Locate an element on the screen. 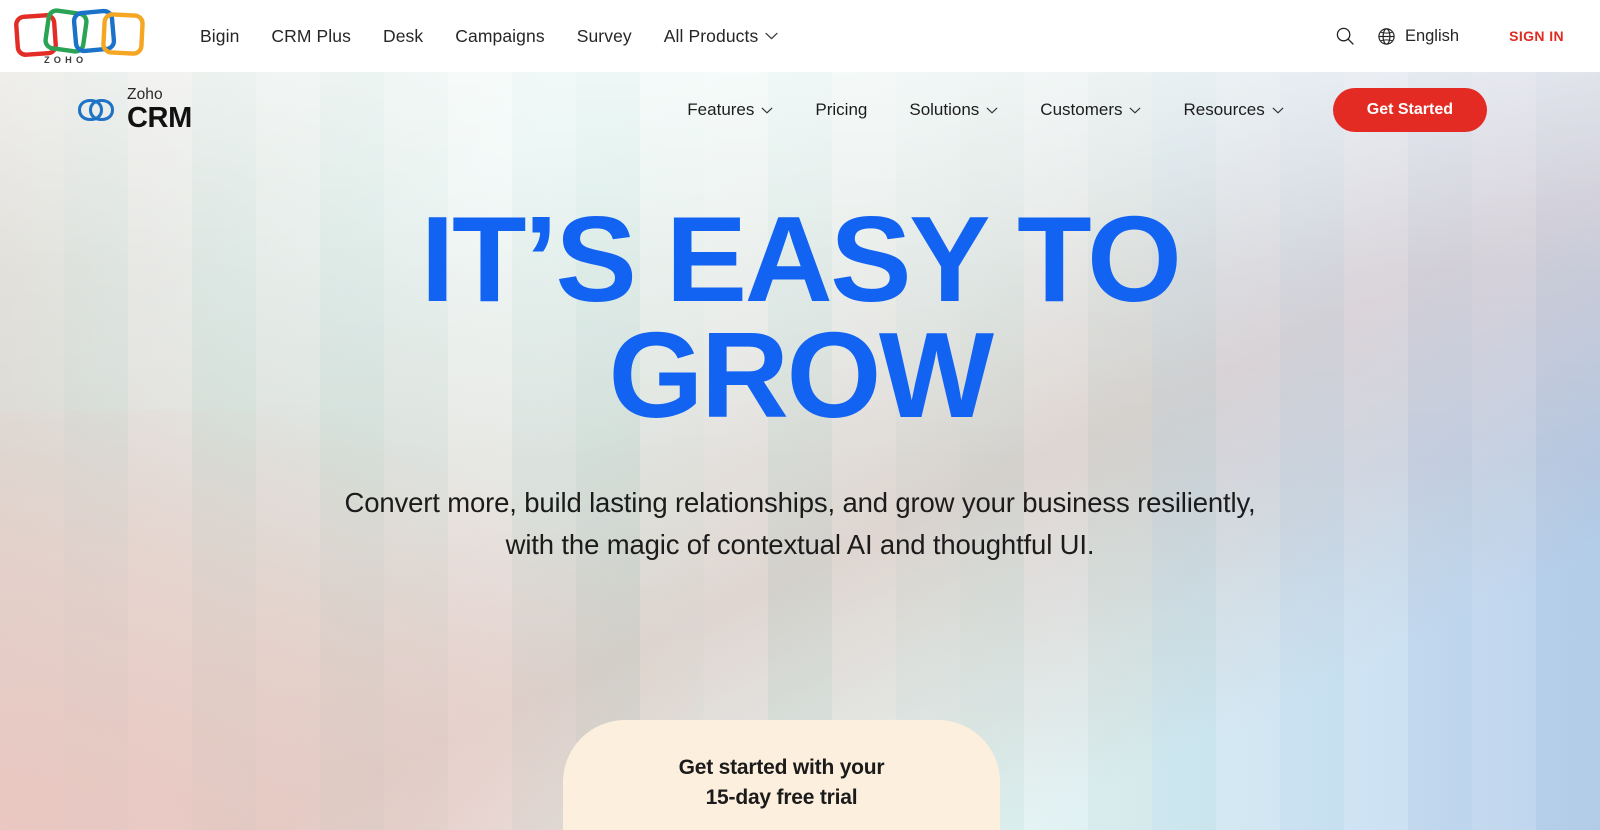 This screenshot has width=1600, height=830. crm-nav-item-resources: Resources is located at coordinates (1233, 110).